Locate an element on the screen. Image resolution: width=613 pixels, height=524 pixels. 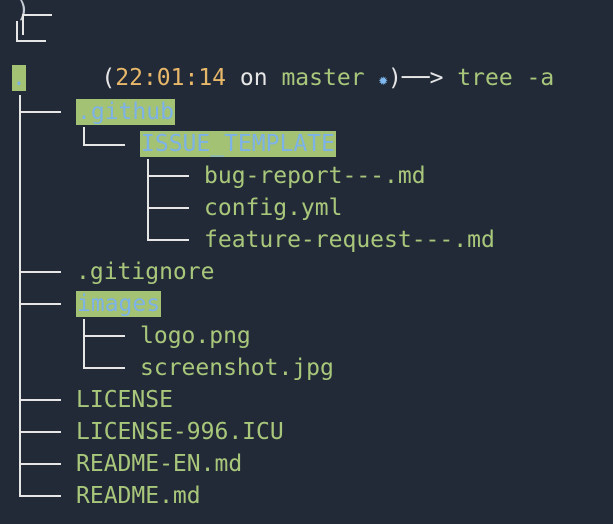
prompt-branch: master is located at coordinates (323, 78).